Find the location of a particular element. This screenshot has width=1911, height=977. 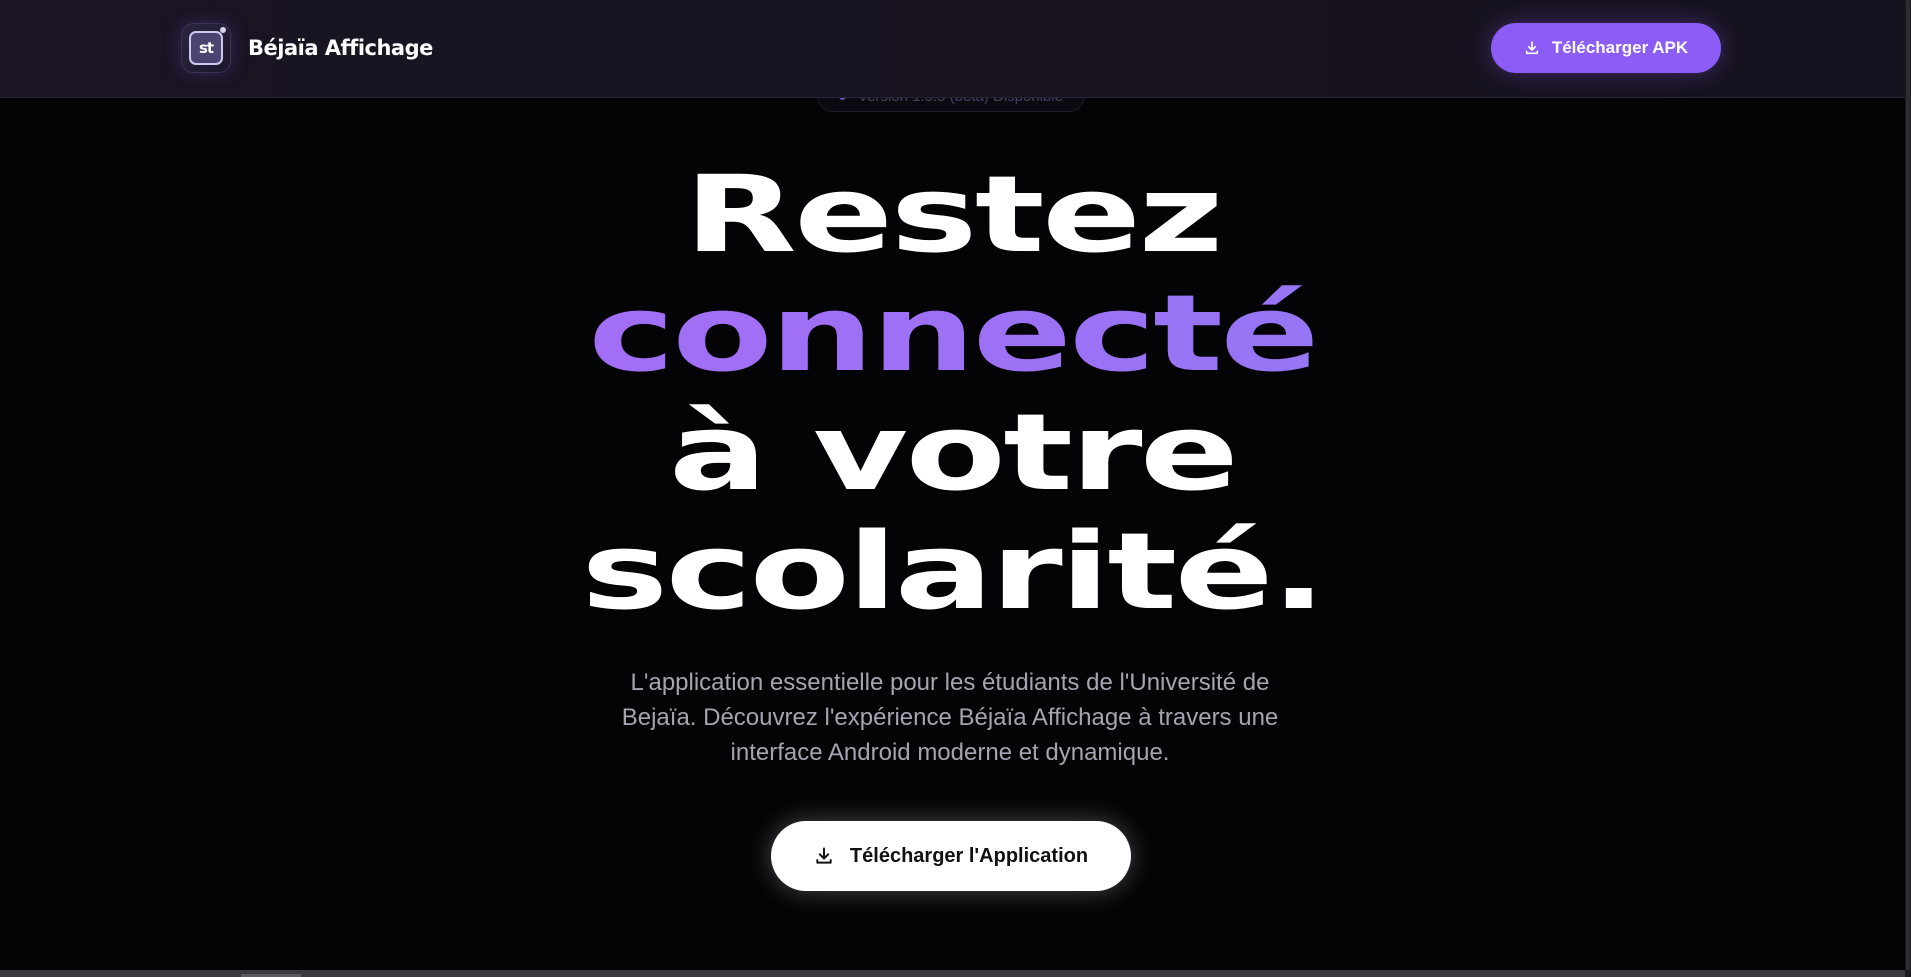

download-app-button: Télécharger l'Application is located at coordinates (951, 856).